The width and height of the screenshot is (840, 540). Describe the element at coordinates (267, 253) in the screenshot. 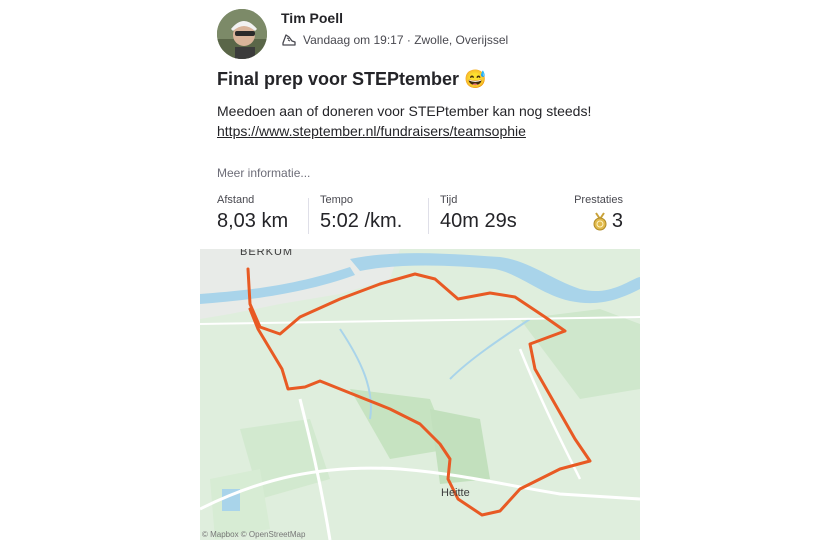

I see `map-place-label: BERKUM` at that location.